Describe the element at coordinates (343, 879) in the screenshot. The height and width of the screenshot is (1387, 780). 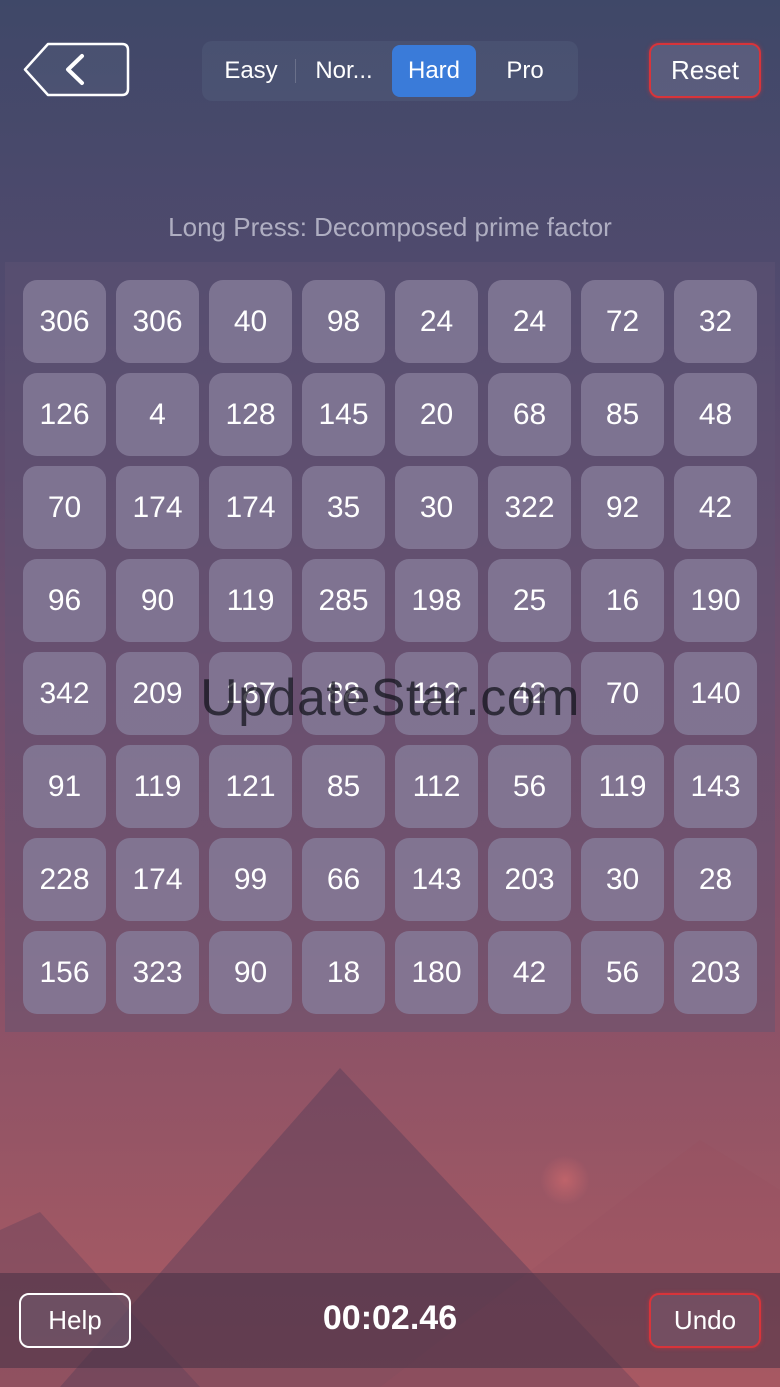
I see `grid-cell: 66` at that location.